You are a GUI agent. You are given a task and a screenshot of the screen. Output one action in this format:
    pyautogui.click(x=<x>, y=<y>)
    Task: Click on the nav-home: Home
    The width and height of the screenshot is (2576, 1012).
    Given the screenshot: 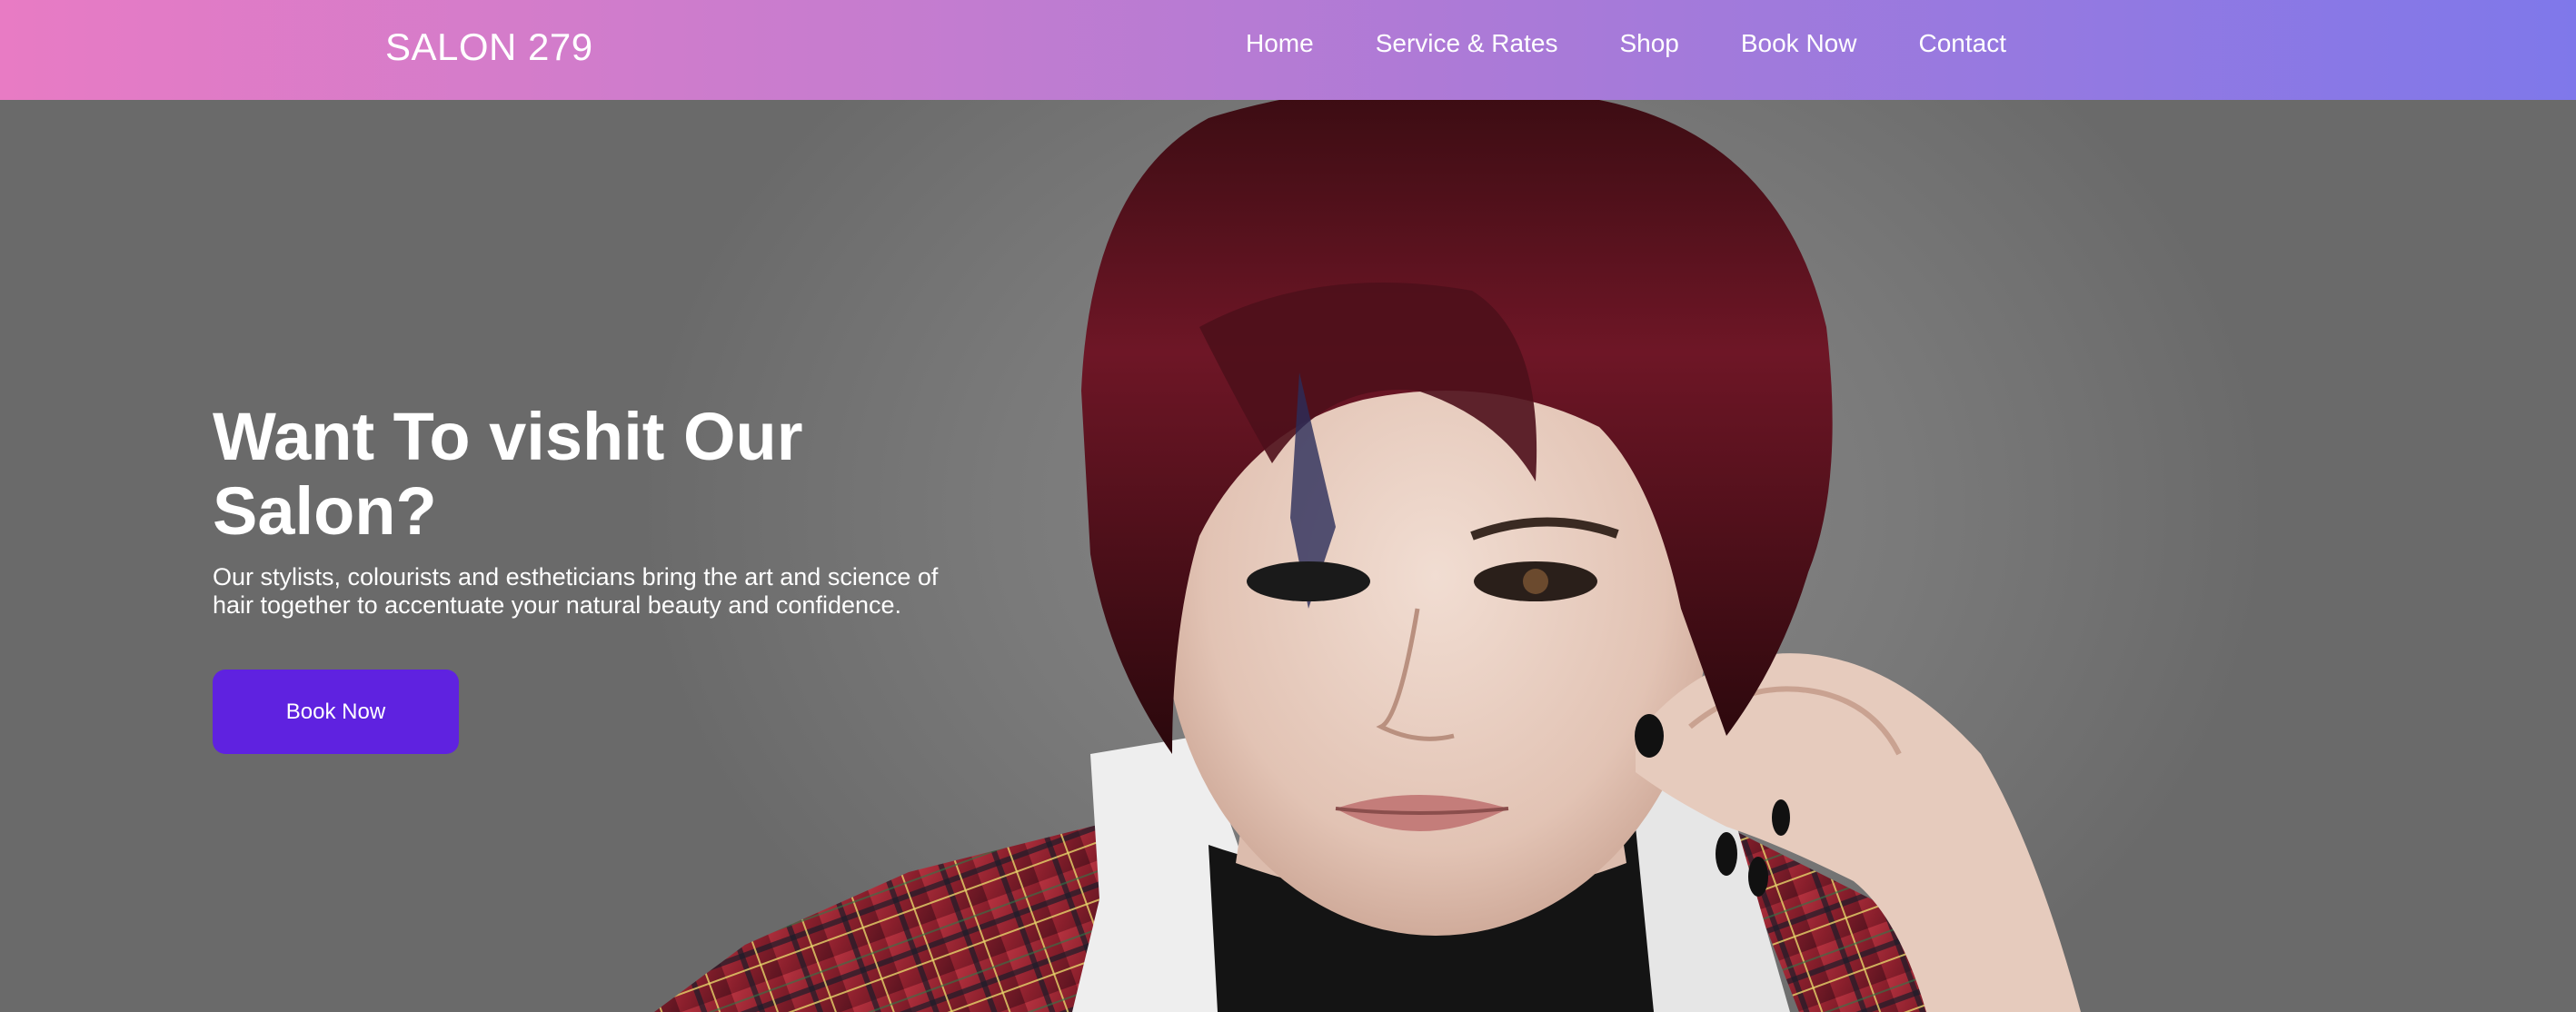 What is the action you would take?
    pyautogui.click(x=1280, y=43)
    